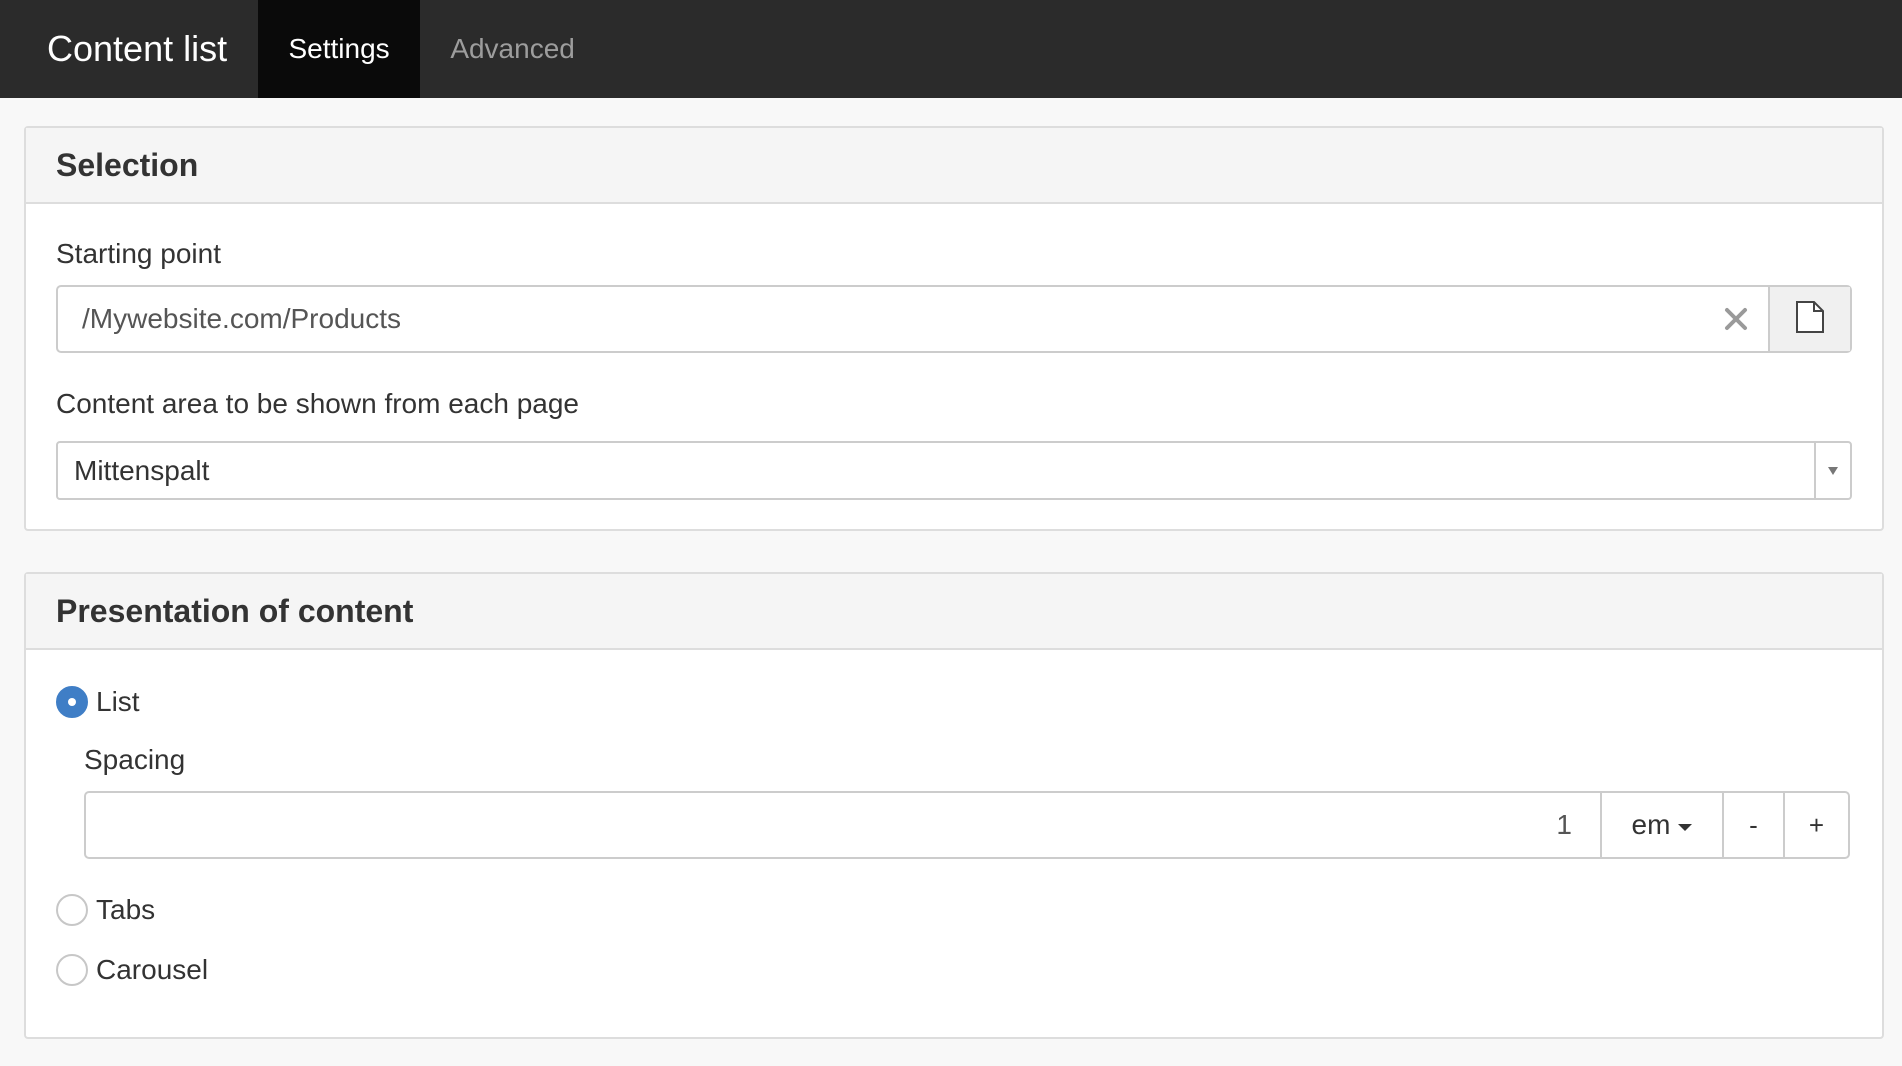 The image size is (1902, 1066). I want to click on radio-carousel-label: Carousel, so click(152, 969).